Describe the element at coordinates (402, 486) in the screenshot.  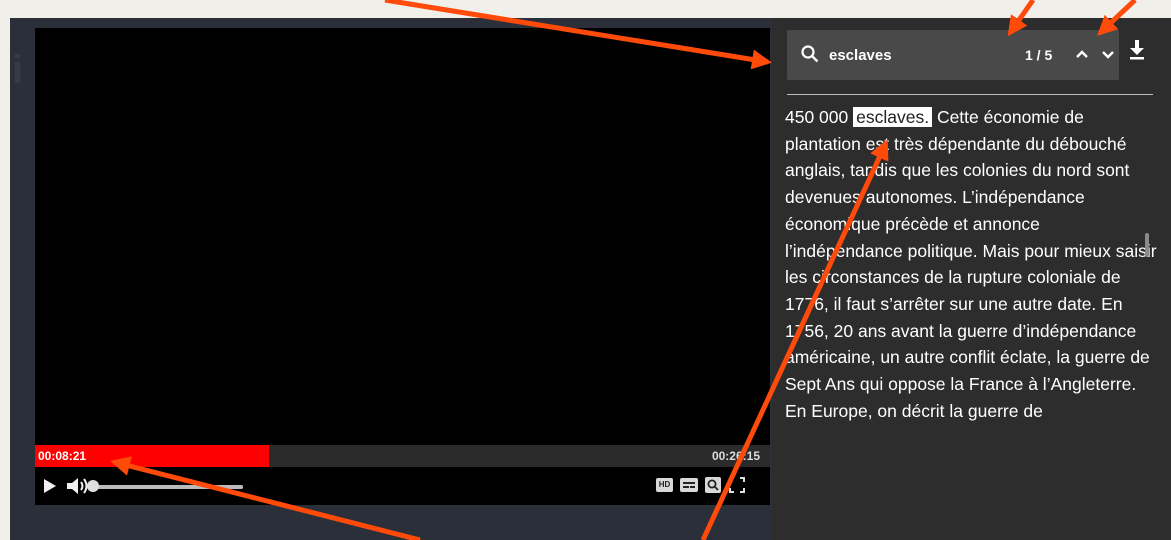
I see `player-controls: HD` at that location.